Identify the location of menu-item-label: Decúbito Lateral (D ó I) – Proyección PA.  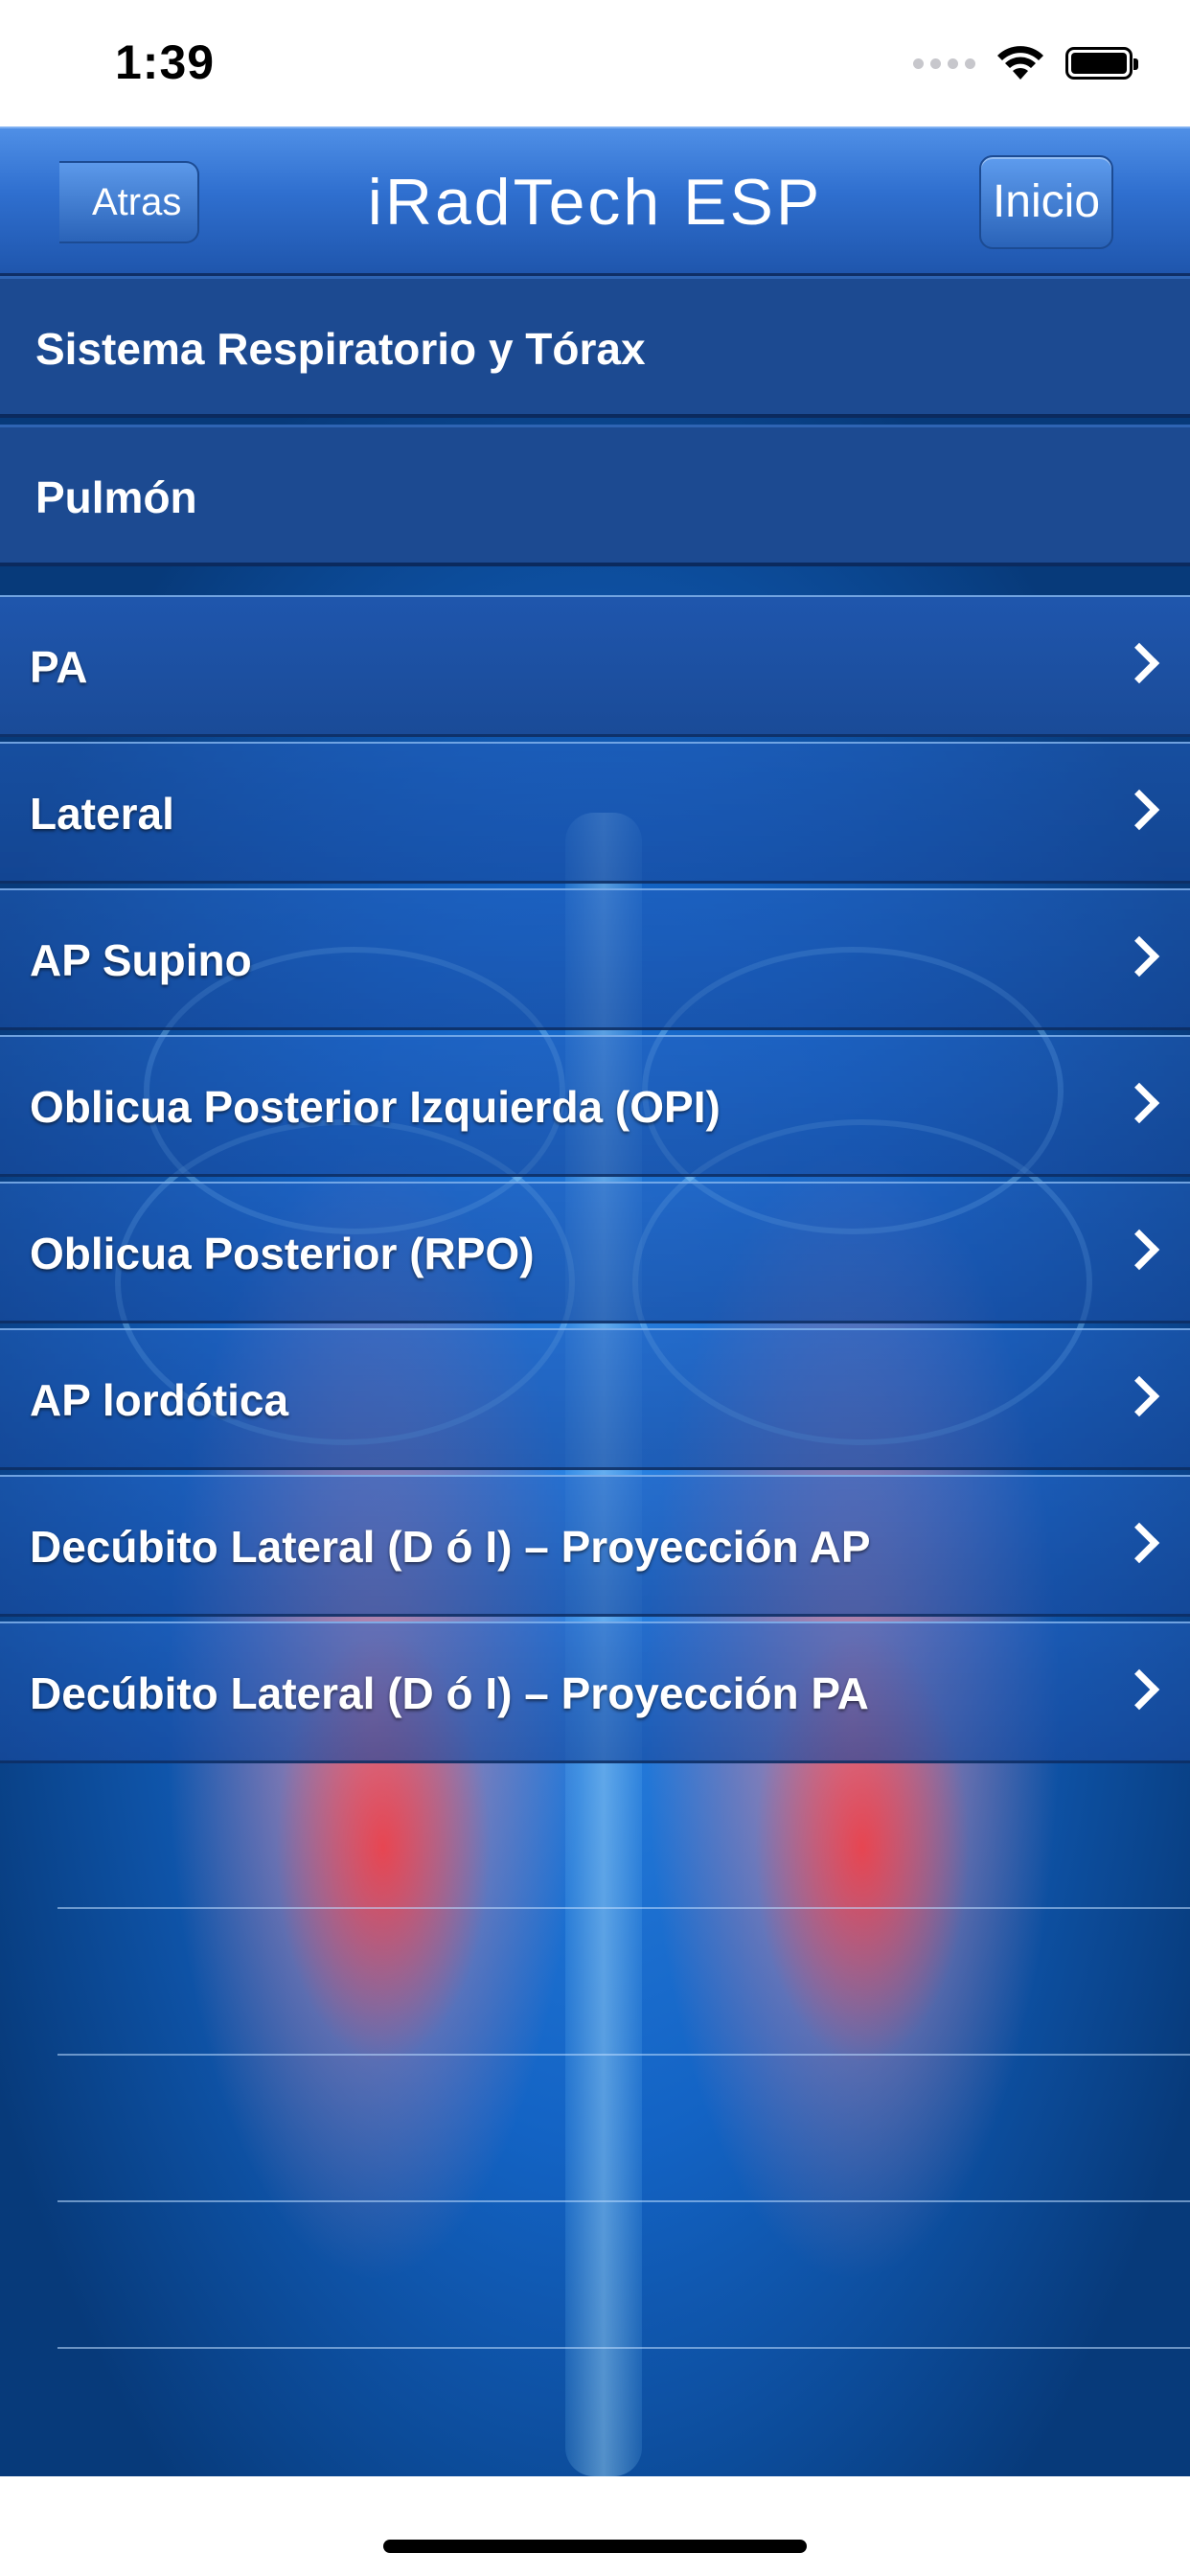
(450, 1693).